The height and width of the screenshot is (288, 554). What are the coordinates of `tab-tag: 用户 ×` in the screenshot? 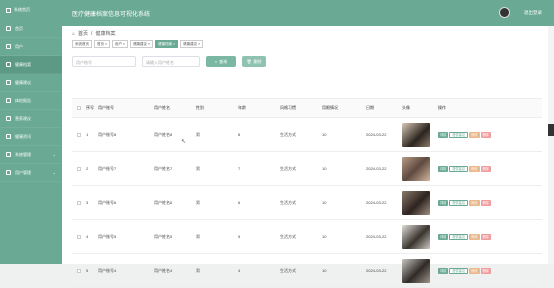 It's located at (120, 44).